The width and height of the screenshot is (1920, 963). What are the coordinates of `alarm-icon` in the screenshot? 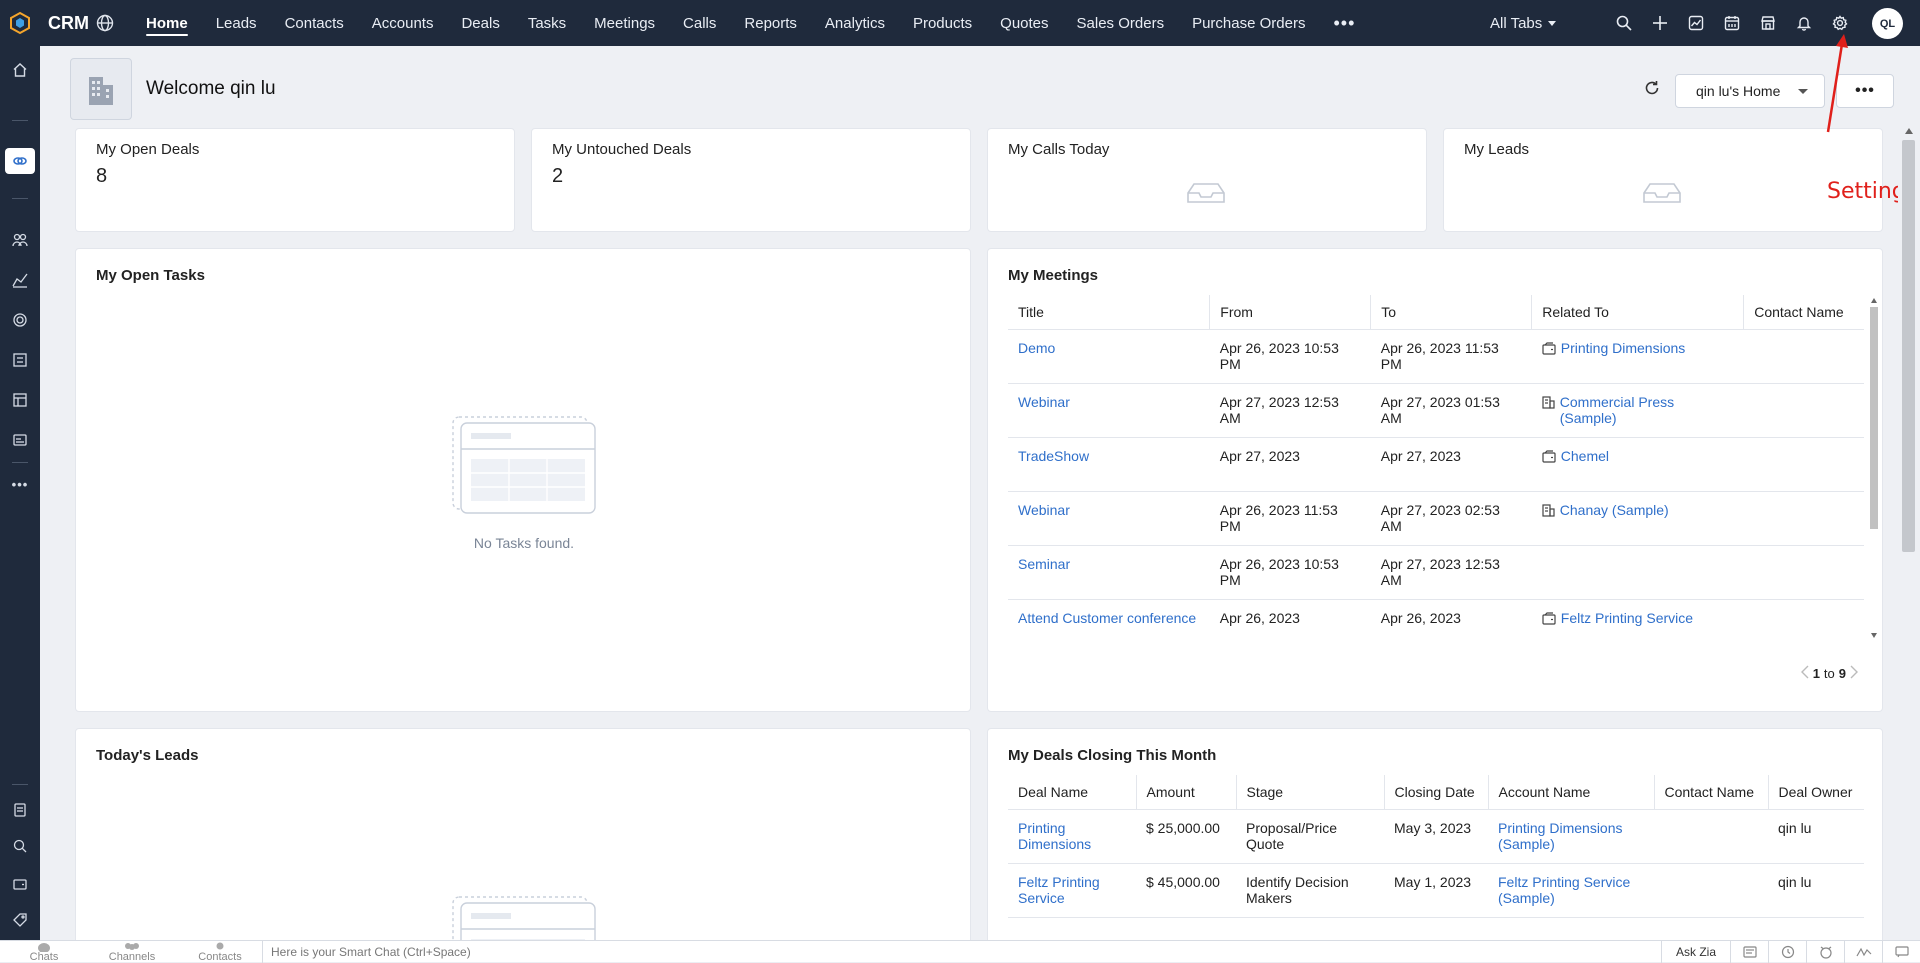 It's located at (1825, 952).